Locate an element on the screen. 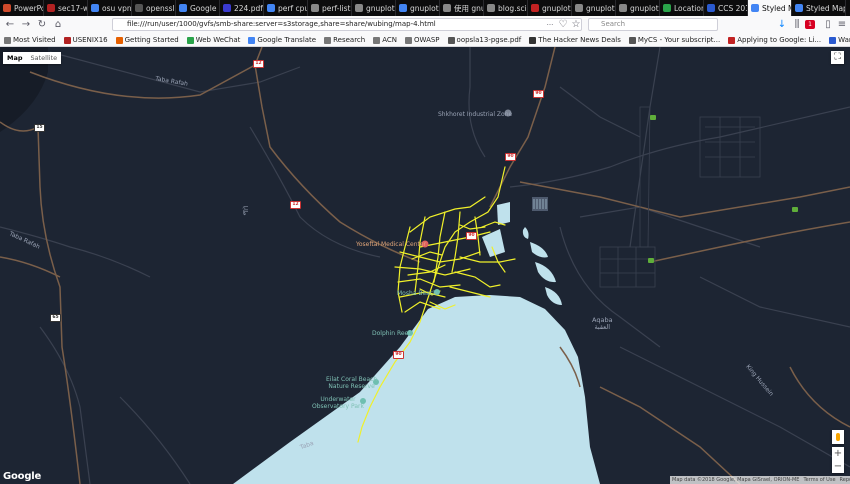 This screenshot has height=484, width=850. route-shield-15: 15 is located at coordinates (39, 128).